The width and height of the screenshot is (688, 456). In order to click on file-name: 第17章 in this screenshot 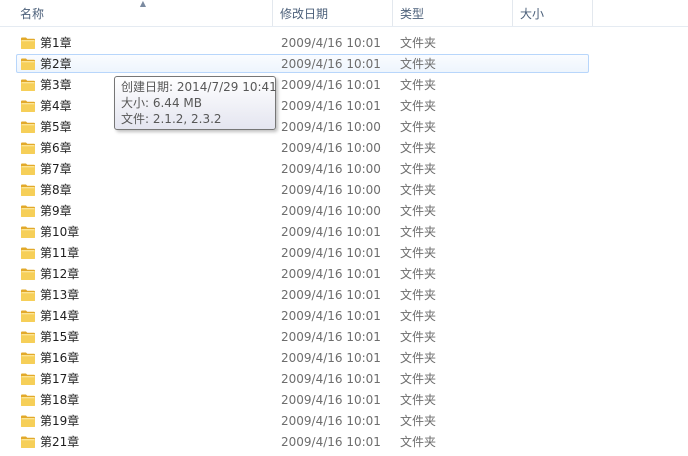, I will do `click(60, 379)`.